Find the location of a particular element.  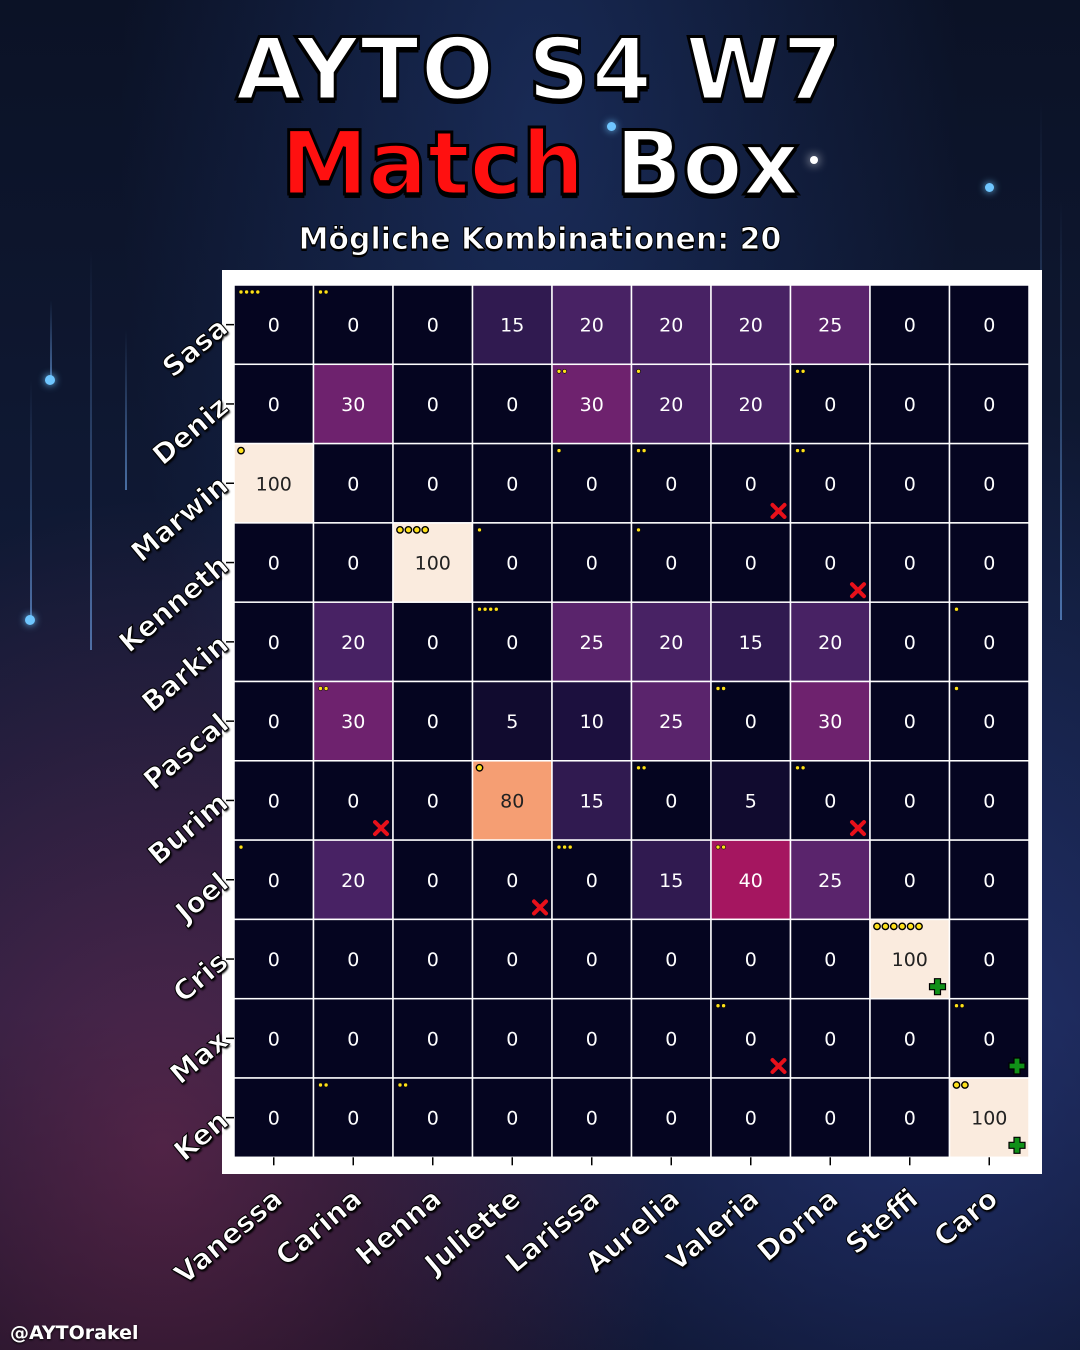

row-label-pascal: Pascal is located at coordinates (185, 752).